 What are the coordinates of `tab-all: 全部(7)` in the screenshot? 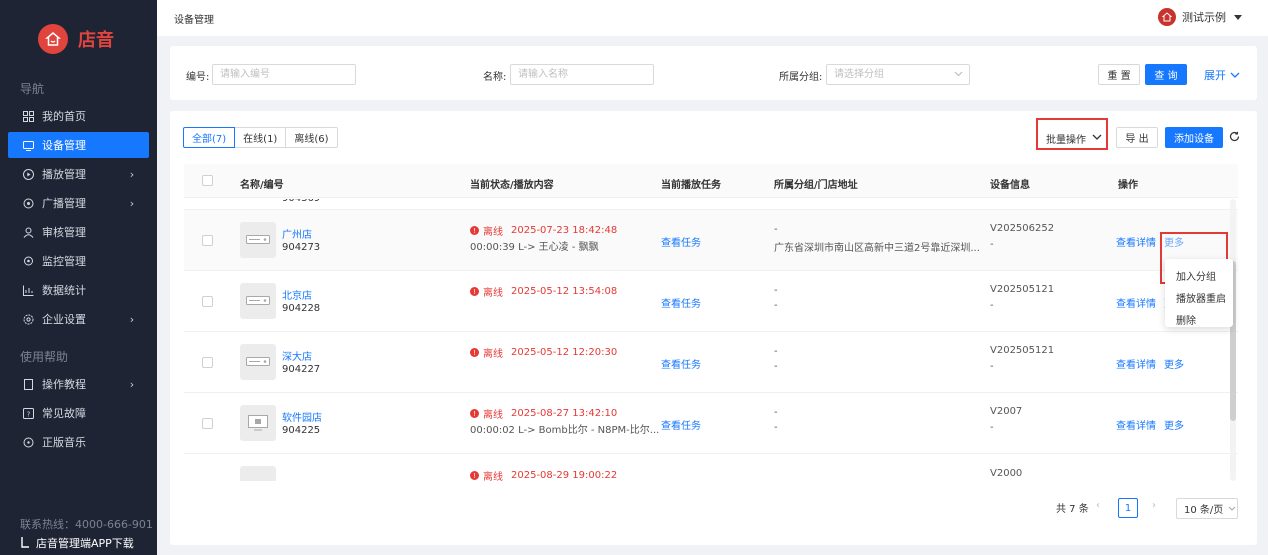 It's located at (209, 137).